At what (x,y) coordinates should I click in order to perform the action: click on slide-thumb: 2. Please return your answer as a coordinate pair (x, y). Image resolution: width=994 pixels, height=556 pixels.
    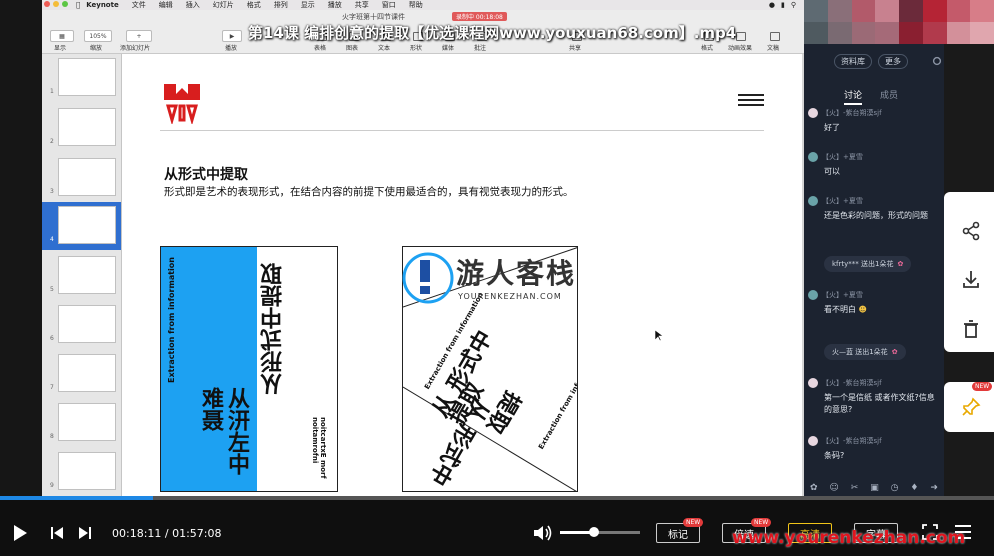
    Looking at the image, I should click on (81, 128).